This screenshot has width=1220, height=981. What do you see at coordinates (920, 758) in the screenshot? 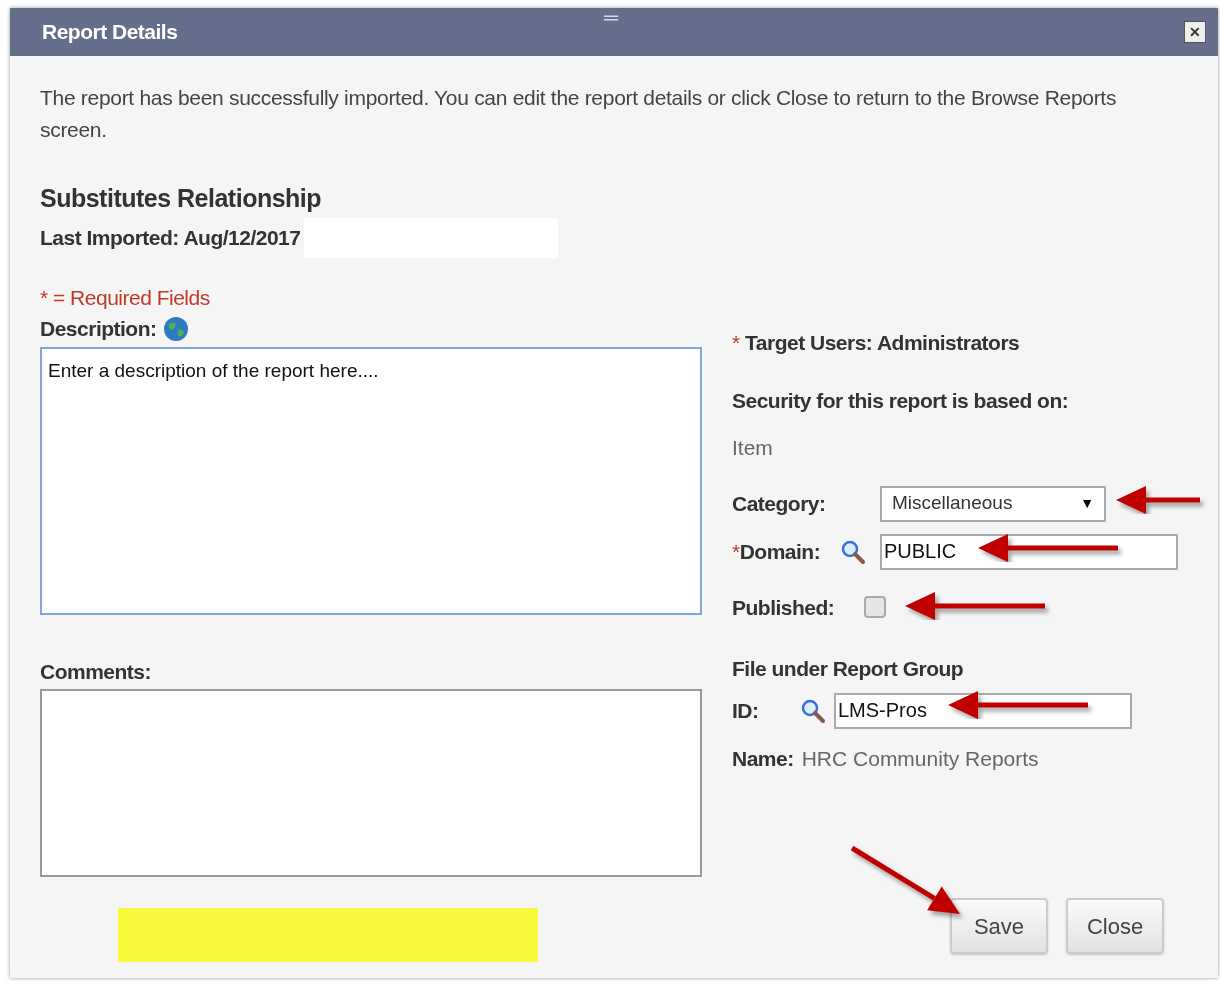
I see `report-group-name: HRC Community Reports` at bounding box center [920, 758].